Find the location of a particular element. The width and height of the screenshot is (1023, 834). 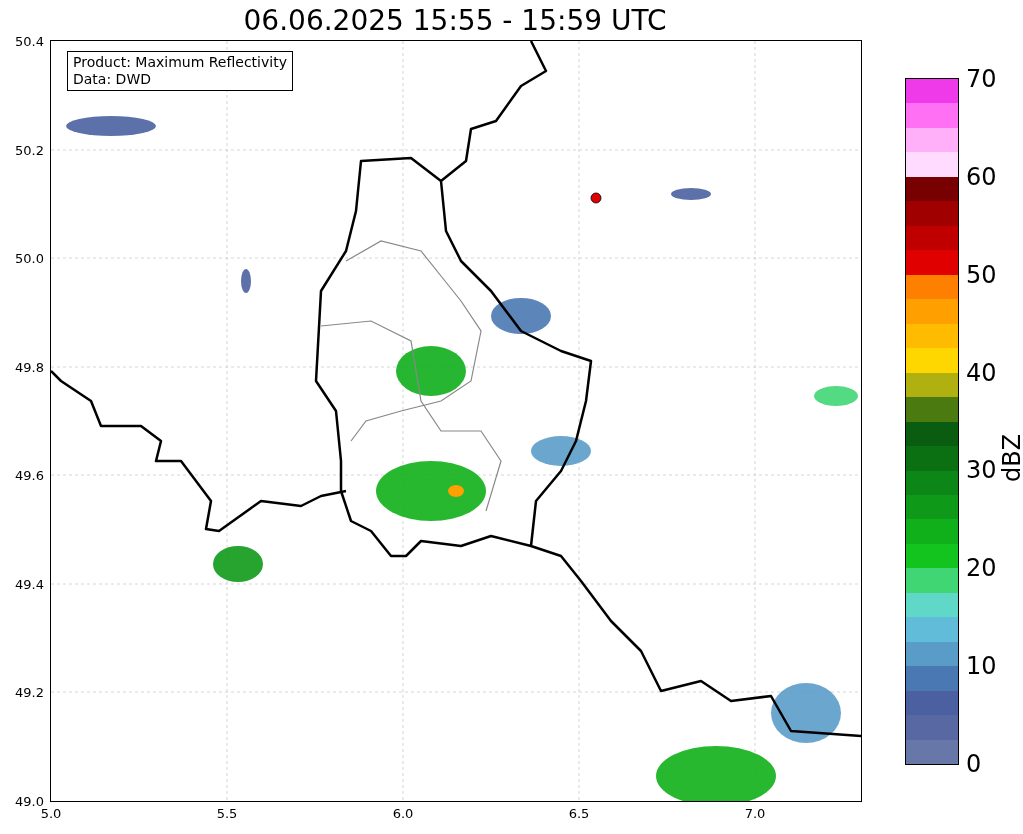

y-tick-label: 49.4 is located at coordinates (29, 584).